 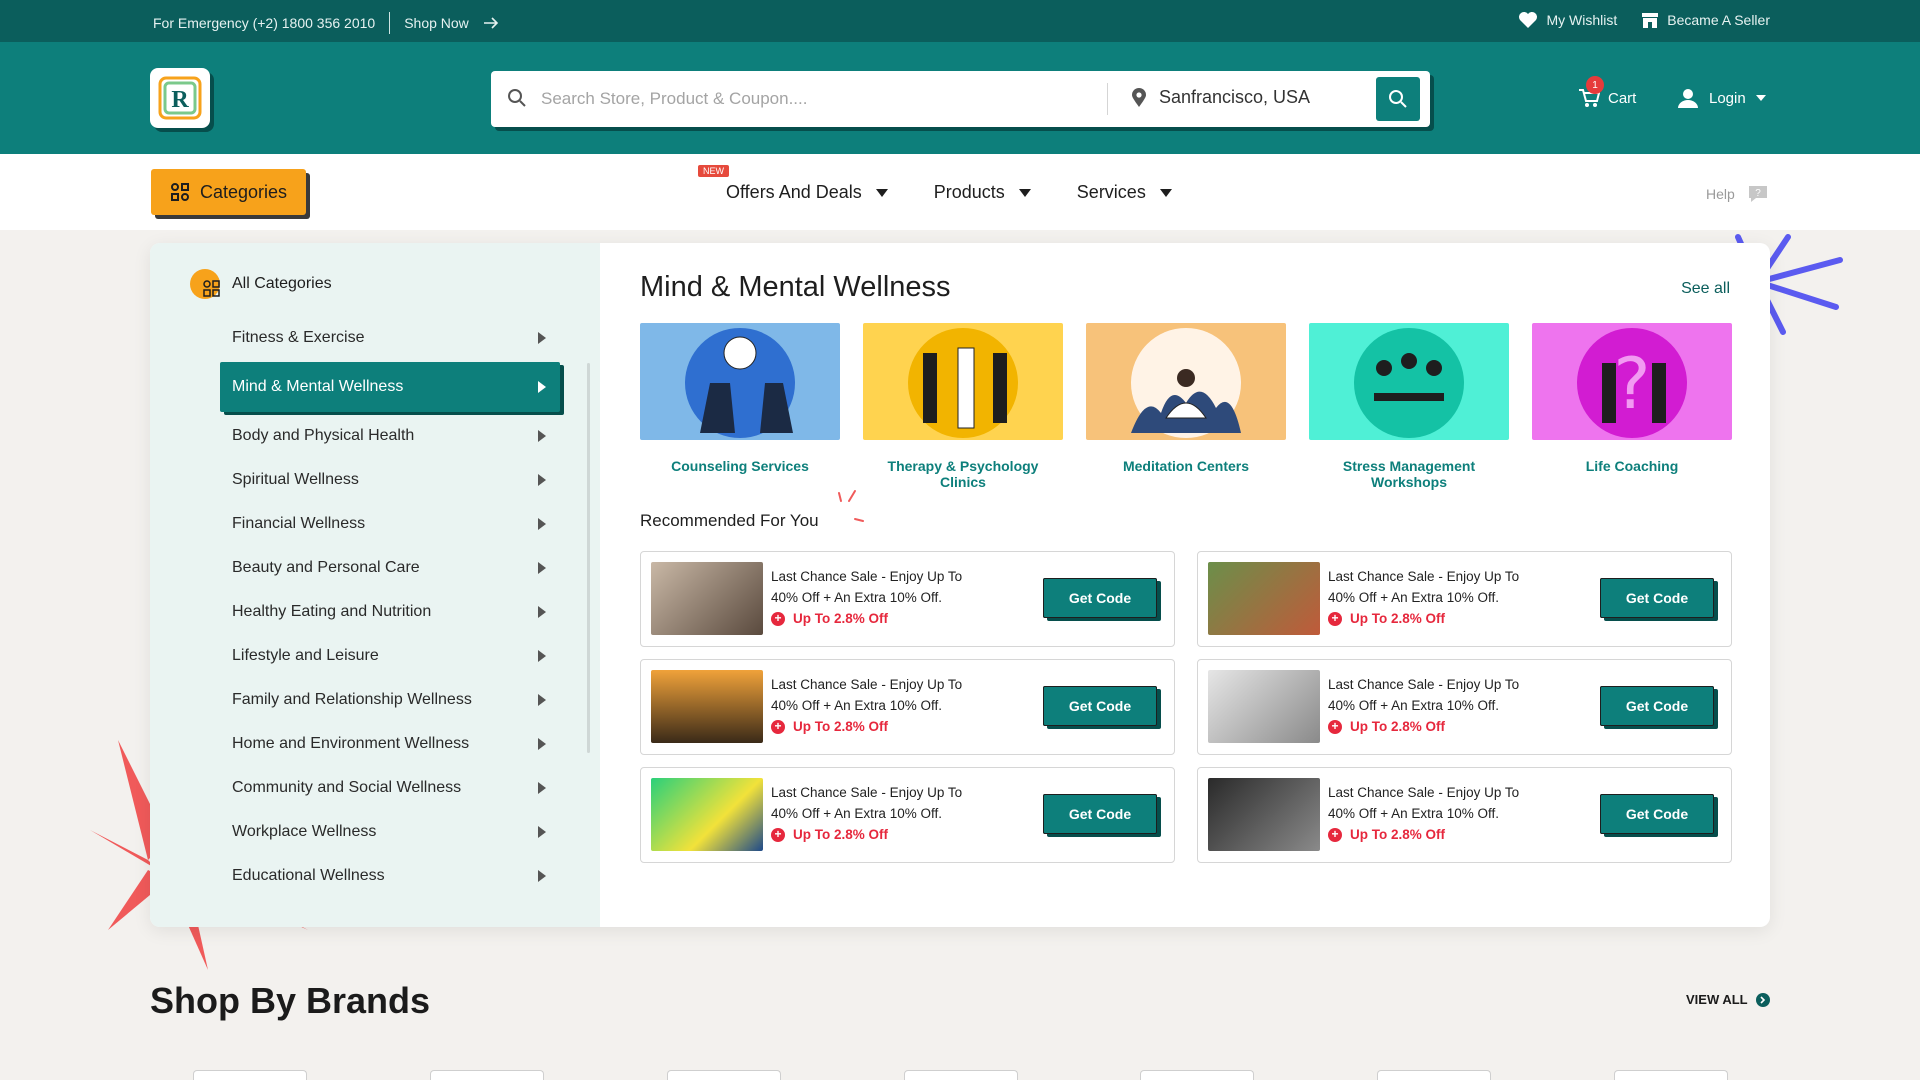 What do you see at coordinates (1632, 466) in the screenshot?
I see `subcategory-label: Life Coaching` at bounding box center [1632, 466].